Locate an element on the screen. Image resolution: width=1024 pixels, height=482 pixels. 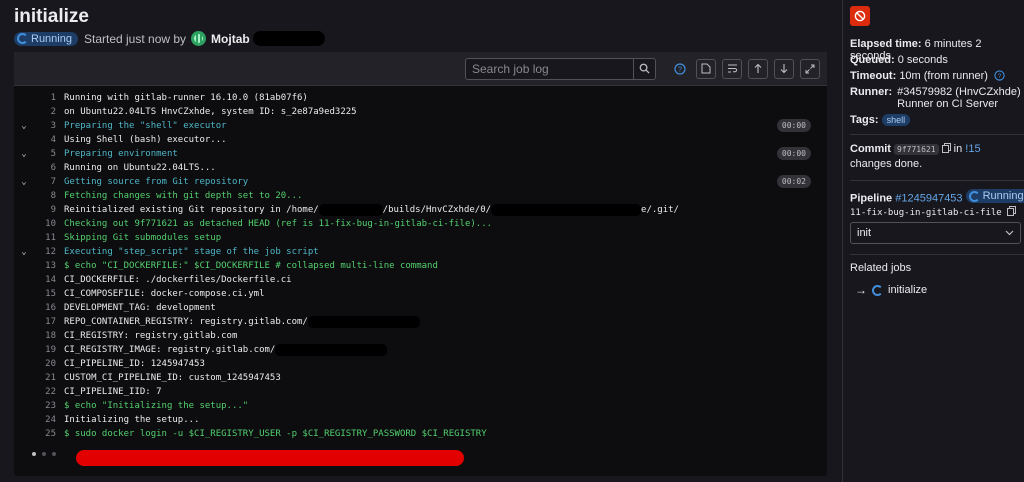
queued-time: Queued: 0 seconds is located at coordinates (899, 60).